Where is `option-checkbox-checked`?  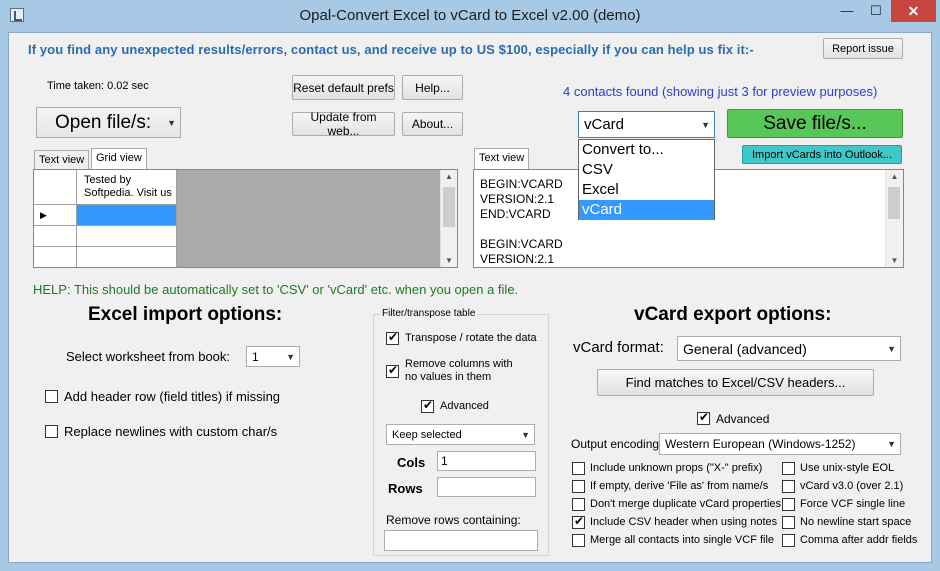
option-checkbox-checked is located at coordinates (578, 521).